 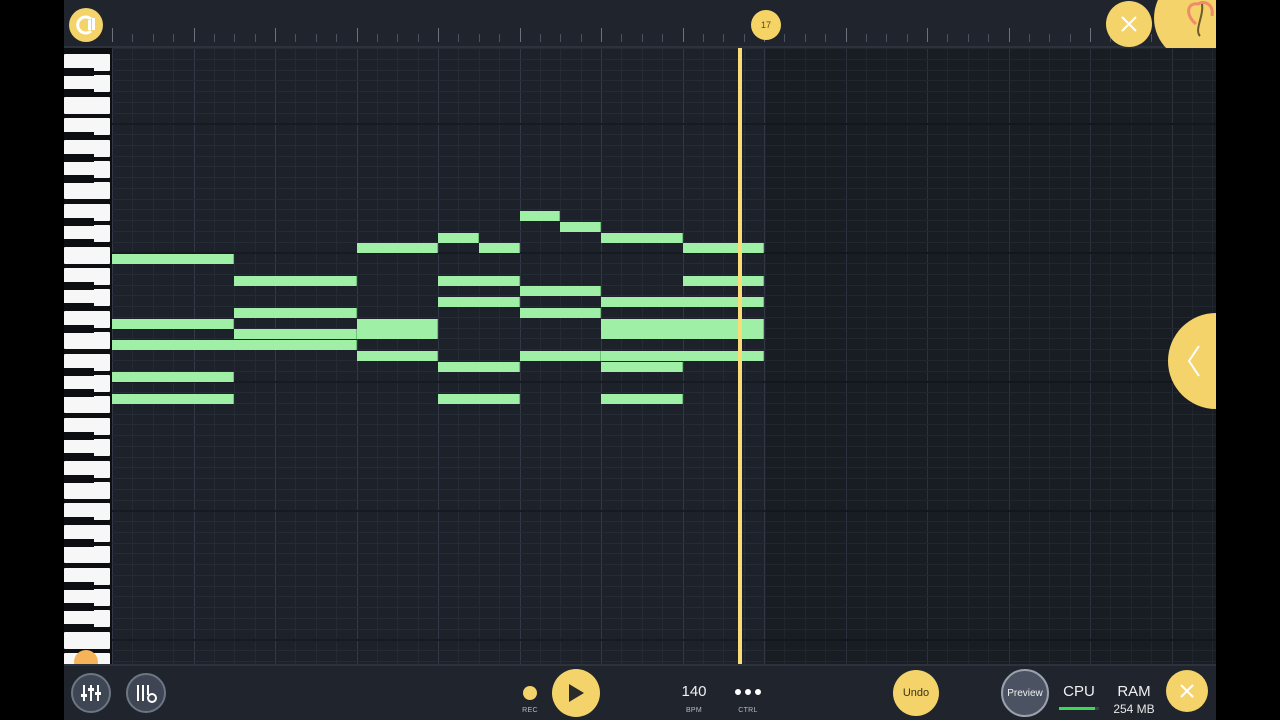 I want to click on playhead-line, so click(x=740, y=356).